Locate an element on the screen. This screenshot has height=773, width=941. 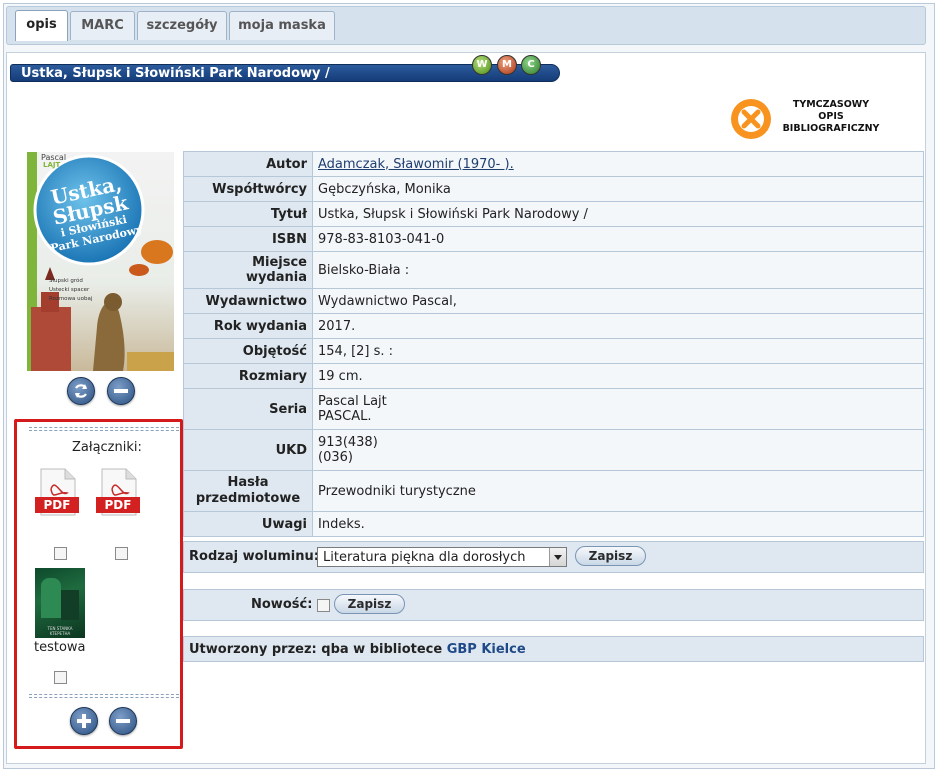
image-attachment-checkbox is located at coordinates (60, 677).